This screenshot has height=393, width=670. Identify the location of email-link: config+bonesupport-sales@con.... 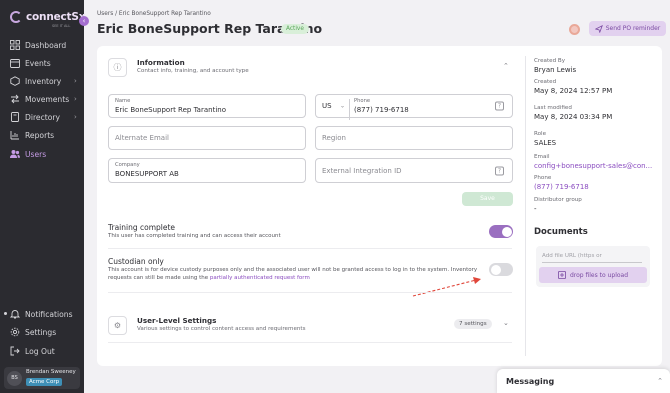
(593, 166).